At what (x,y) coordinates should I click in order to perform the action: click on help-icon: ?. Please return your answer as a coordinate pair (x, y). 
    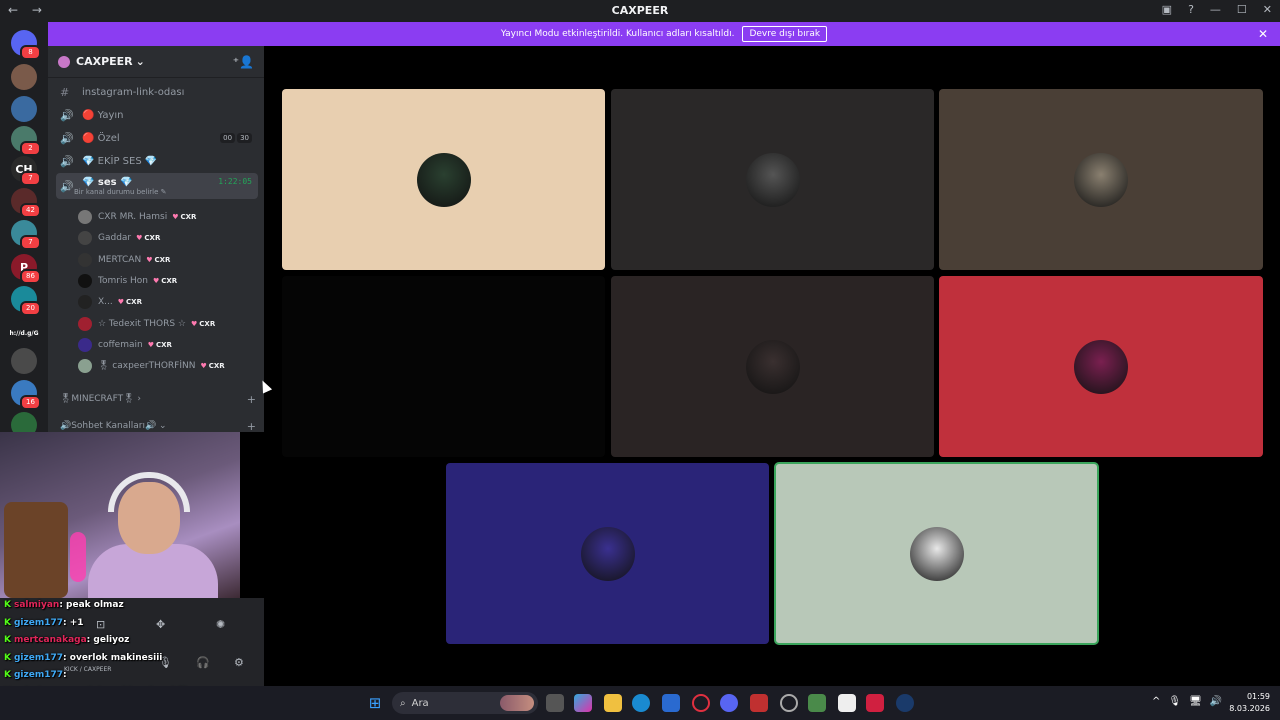
    Looking at the image, I should click on (1191, 9).